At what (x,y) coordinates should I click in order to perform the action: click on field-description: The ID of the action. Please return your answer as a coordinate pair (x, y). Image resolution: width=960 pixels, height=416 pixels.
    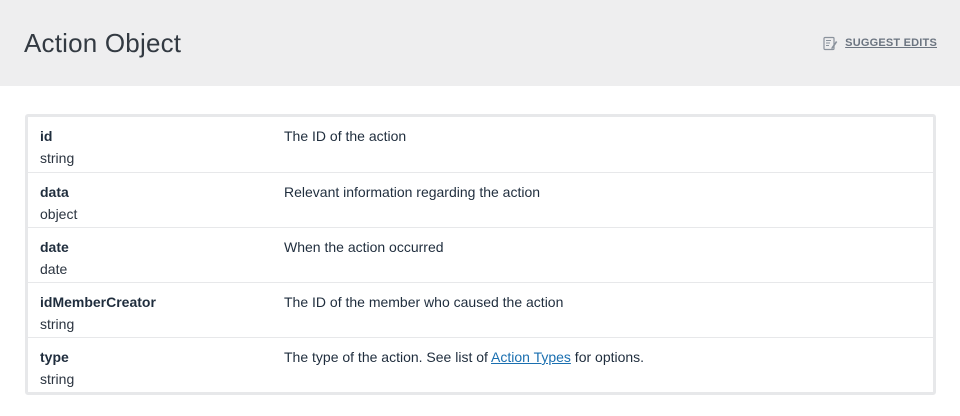
    Looking at the image, I should click on (345, 136).